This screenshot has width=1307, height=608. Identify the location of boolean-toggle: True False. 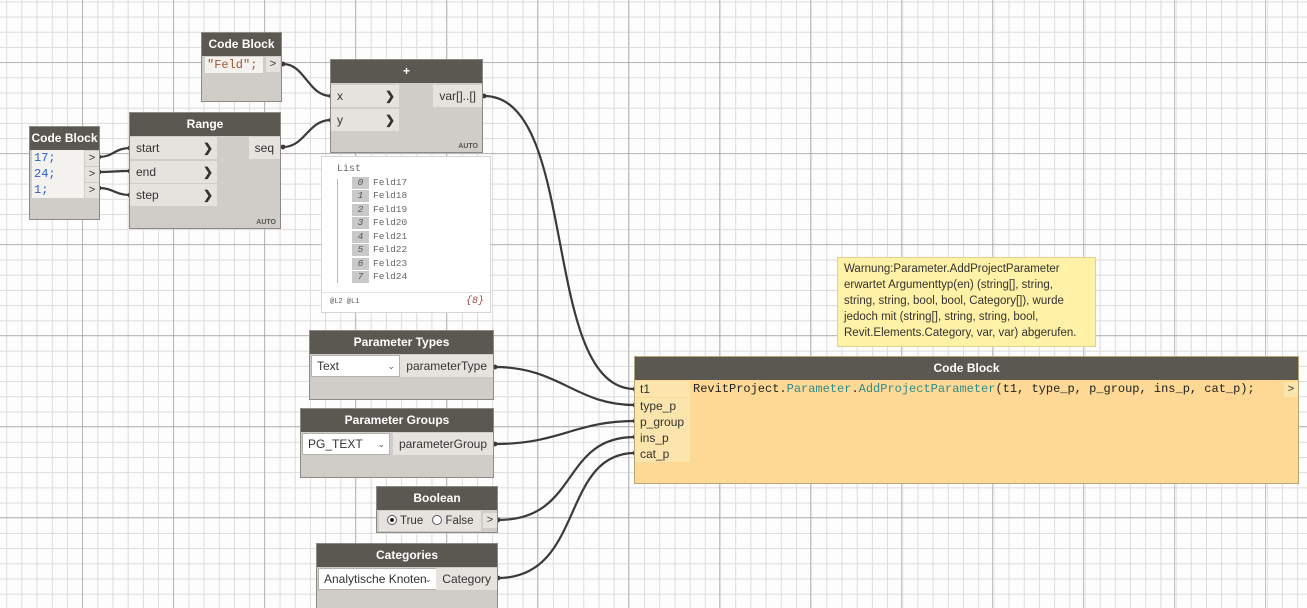
(430, 521).